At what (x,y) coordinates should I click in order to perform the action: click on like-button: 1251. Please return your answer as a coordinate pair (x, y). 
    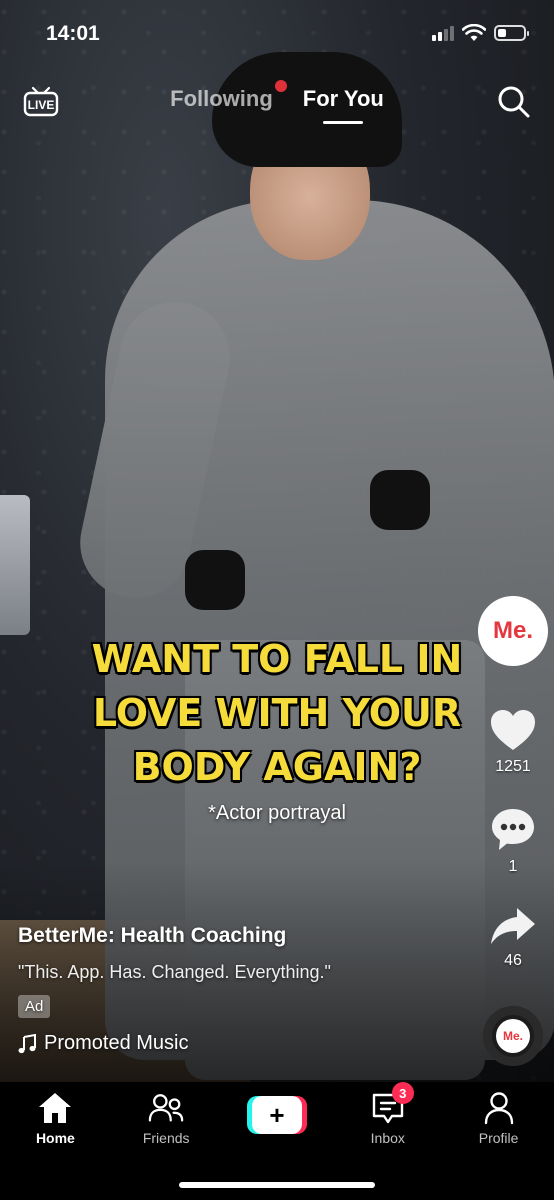
    Looking at the image, I should click on (513, 742).